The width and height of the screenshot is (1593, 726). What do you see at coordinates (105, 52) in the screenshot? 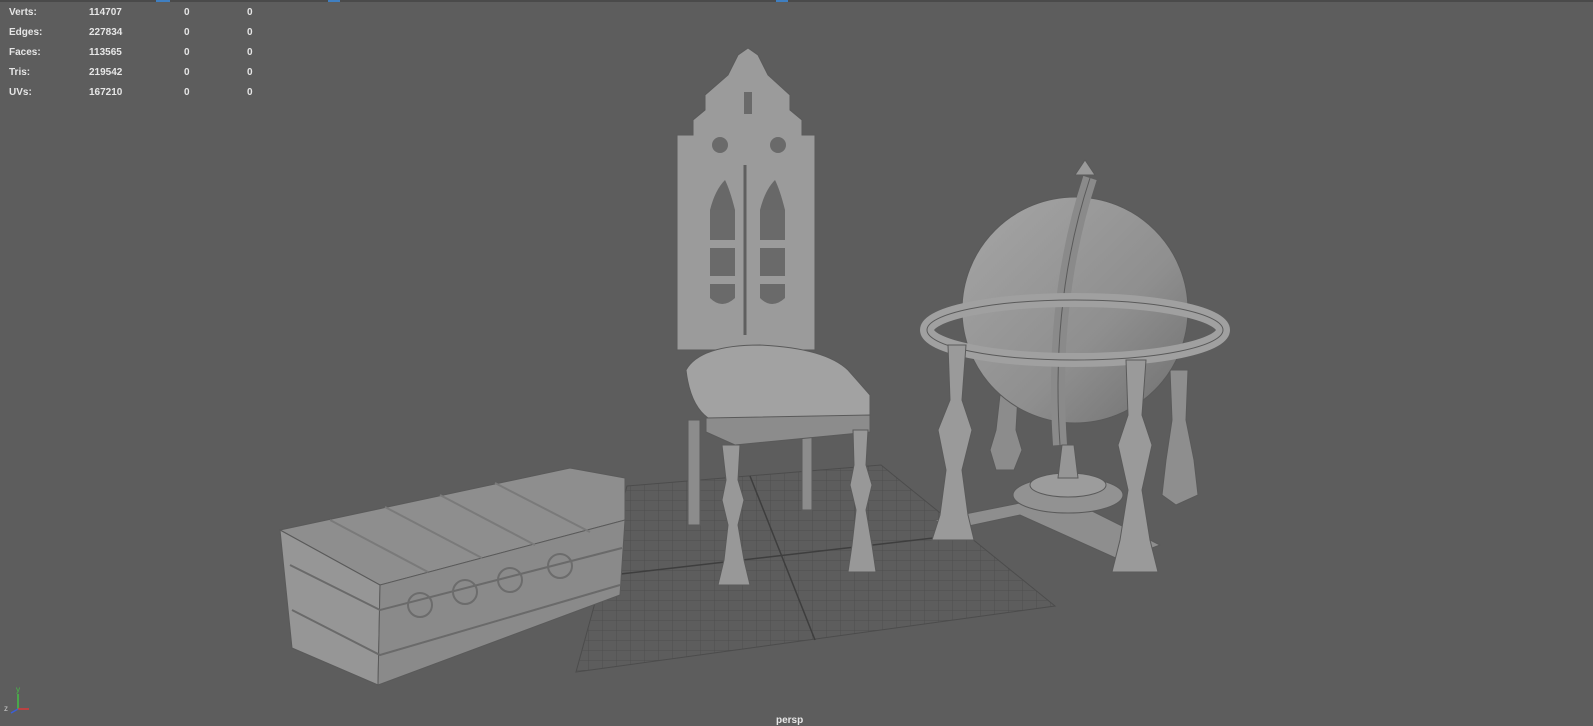
I see `hud-value: 113565` at bounding box center [105, 52].